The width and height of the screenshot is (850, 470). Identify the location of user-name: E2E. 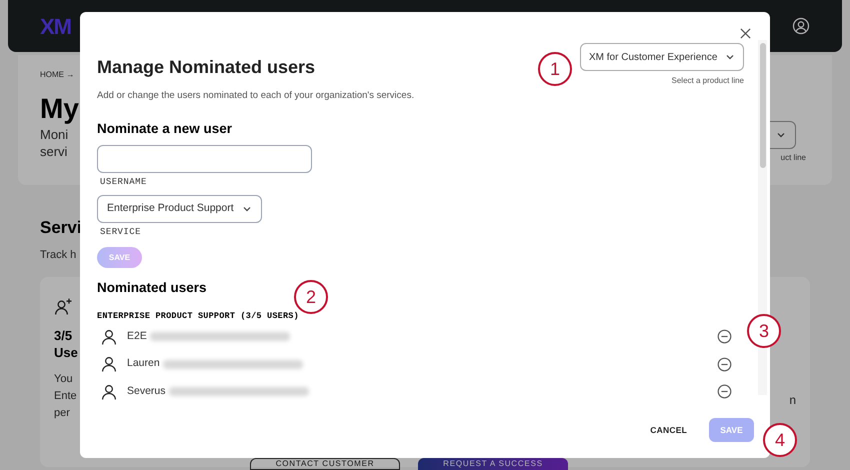
(137, 336).